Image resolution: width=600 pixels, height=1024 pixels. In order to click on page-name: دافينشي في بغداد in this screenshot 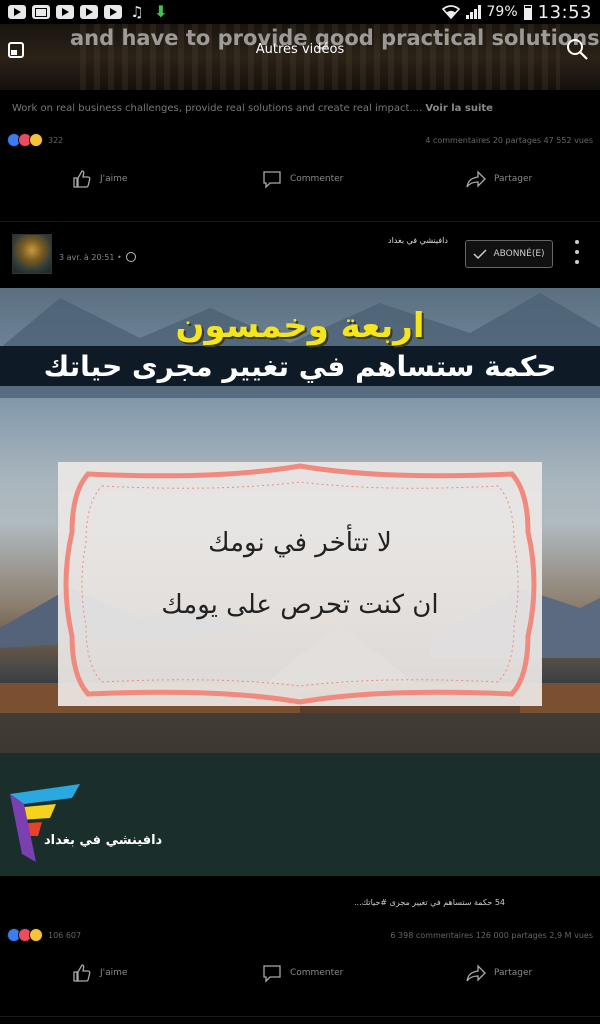, I will do `click(418, 240)`.